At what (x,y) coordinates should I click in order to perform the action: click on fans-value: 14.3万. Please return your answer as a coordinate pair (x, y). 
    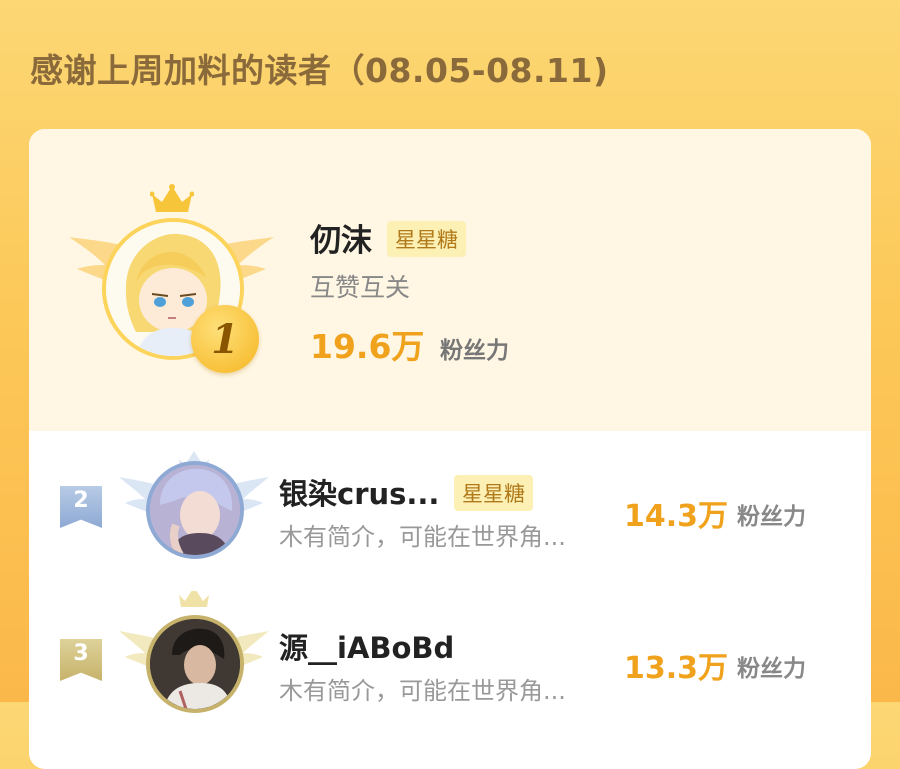
    Looking at the image, I should click on (676, 516).